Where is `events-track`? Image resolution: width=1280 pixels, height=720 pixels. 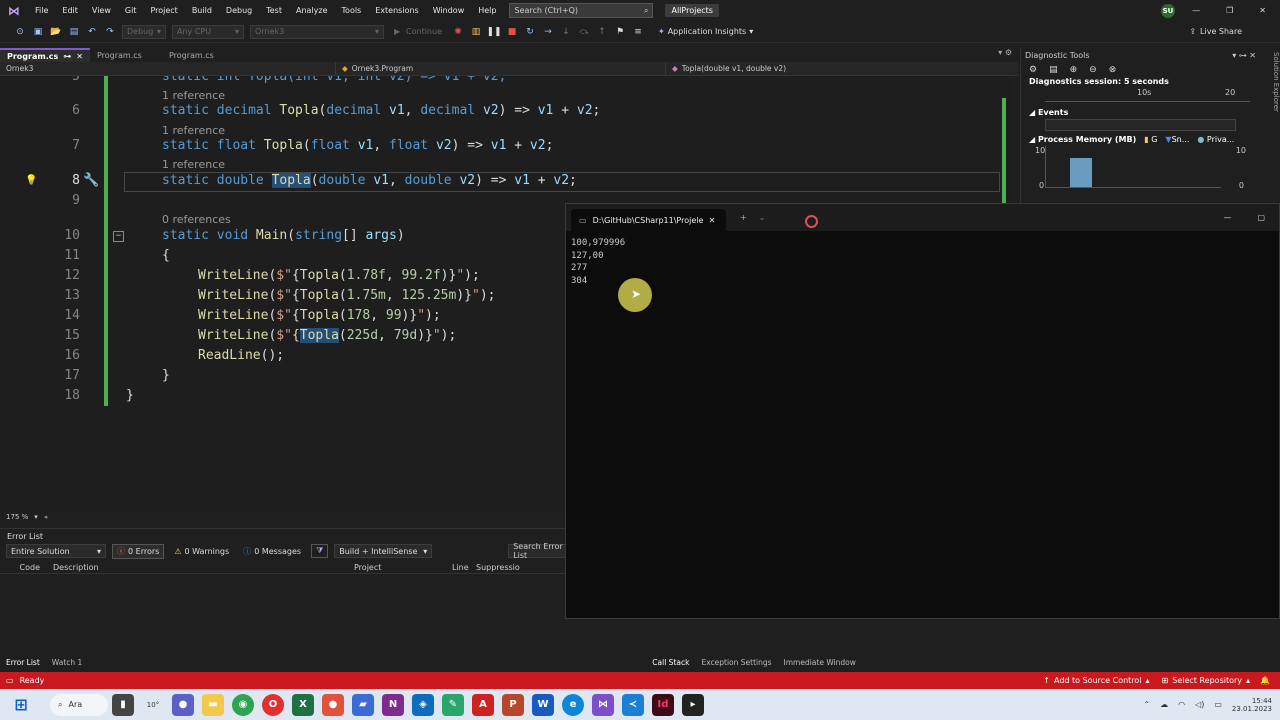
events-track is located at coordinates (1140, 125).